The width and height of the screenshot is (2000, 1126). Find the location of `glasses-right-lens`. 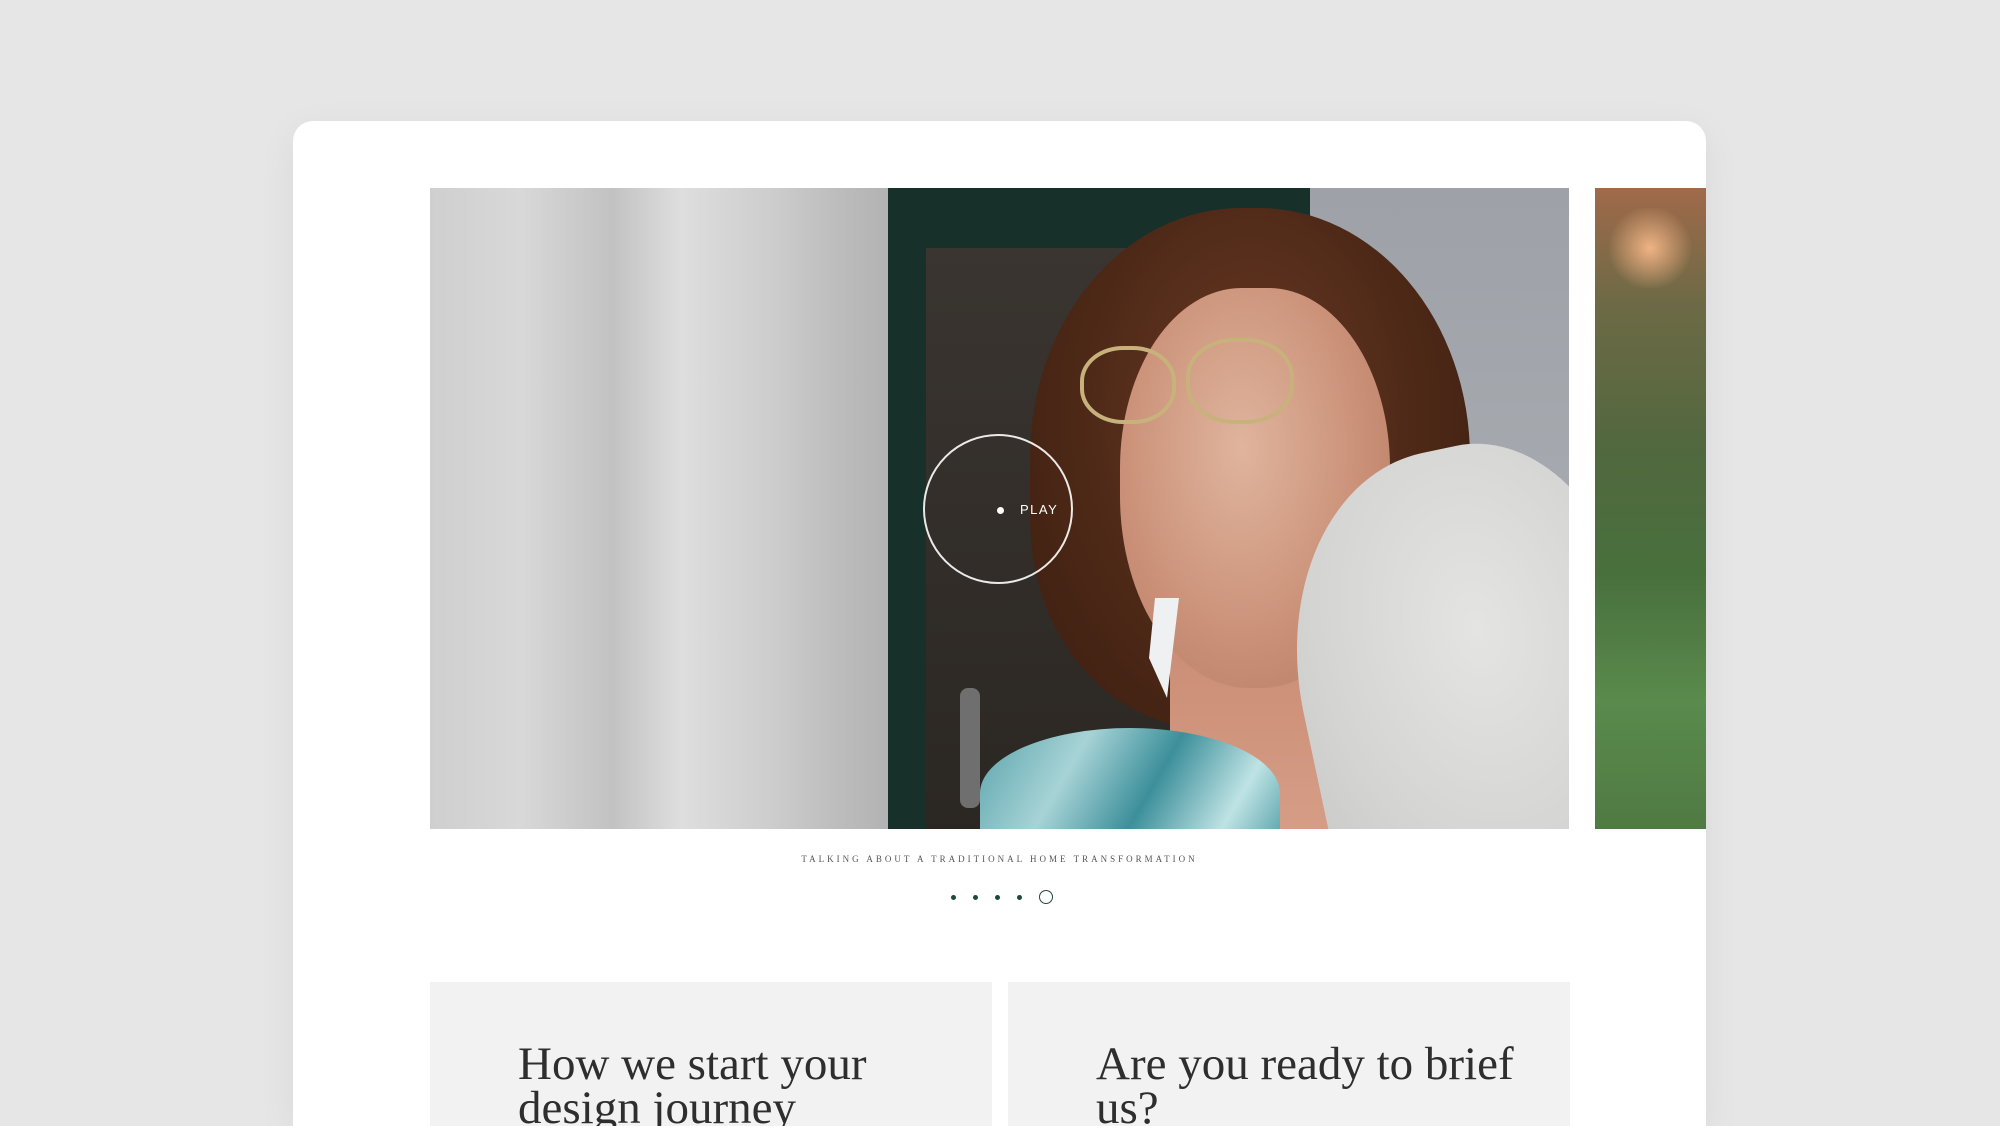

glasses-right-lens is located at coordinates (1240, 381).